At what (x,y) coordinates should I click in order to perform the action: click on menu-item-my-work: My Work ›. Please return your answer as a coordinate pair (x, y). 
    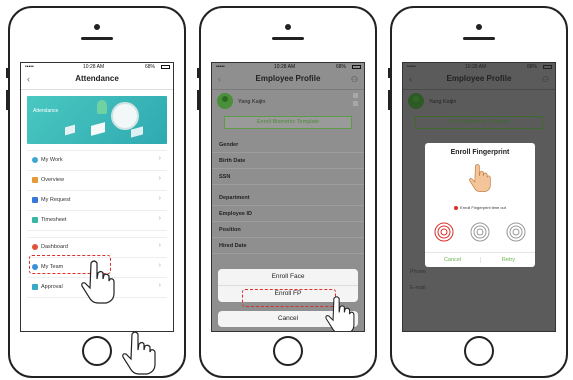
    Looking at the image, I should click on (97, 161).